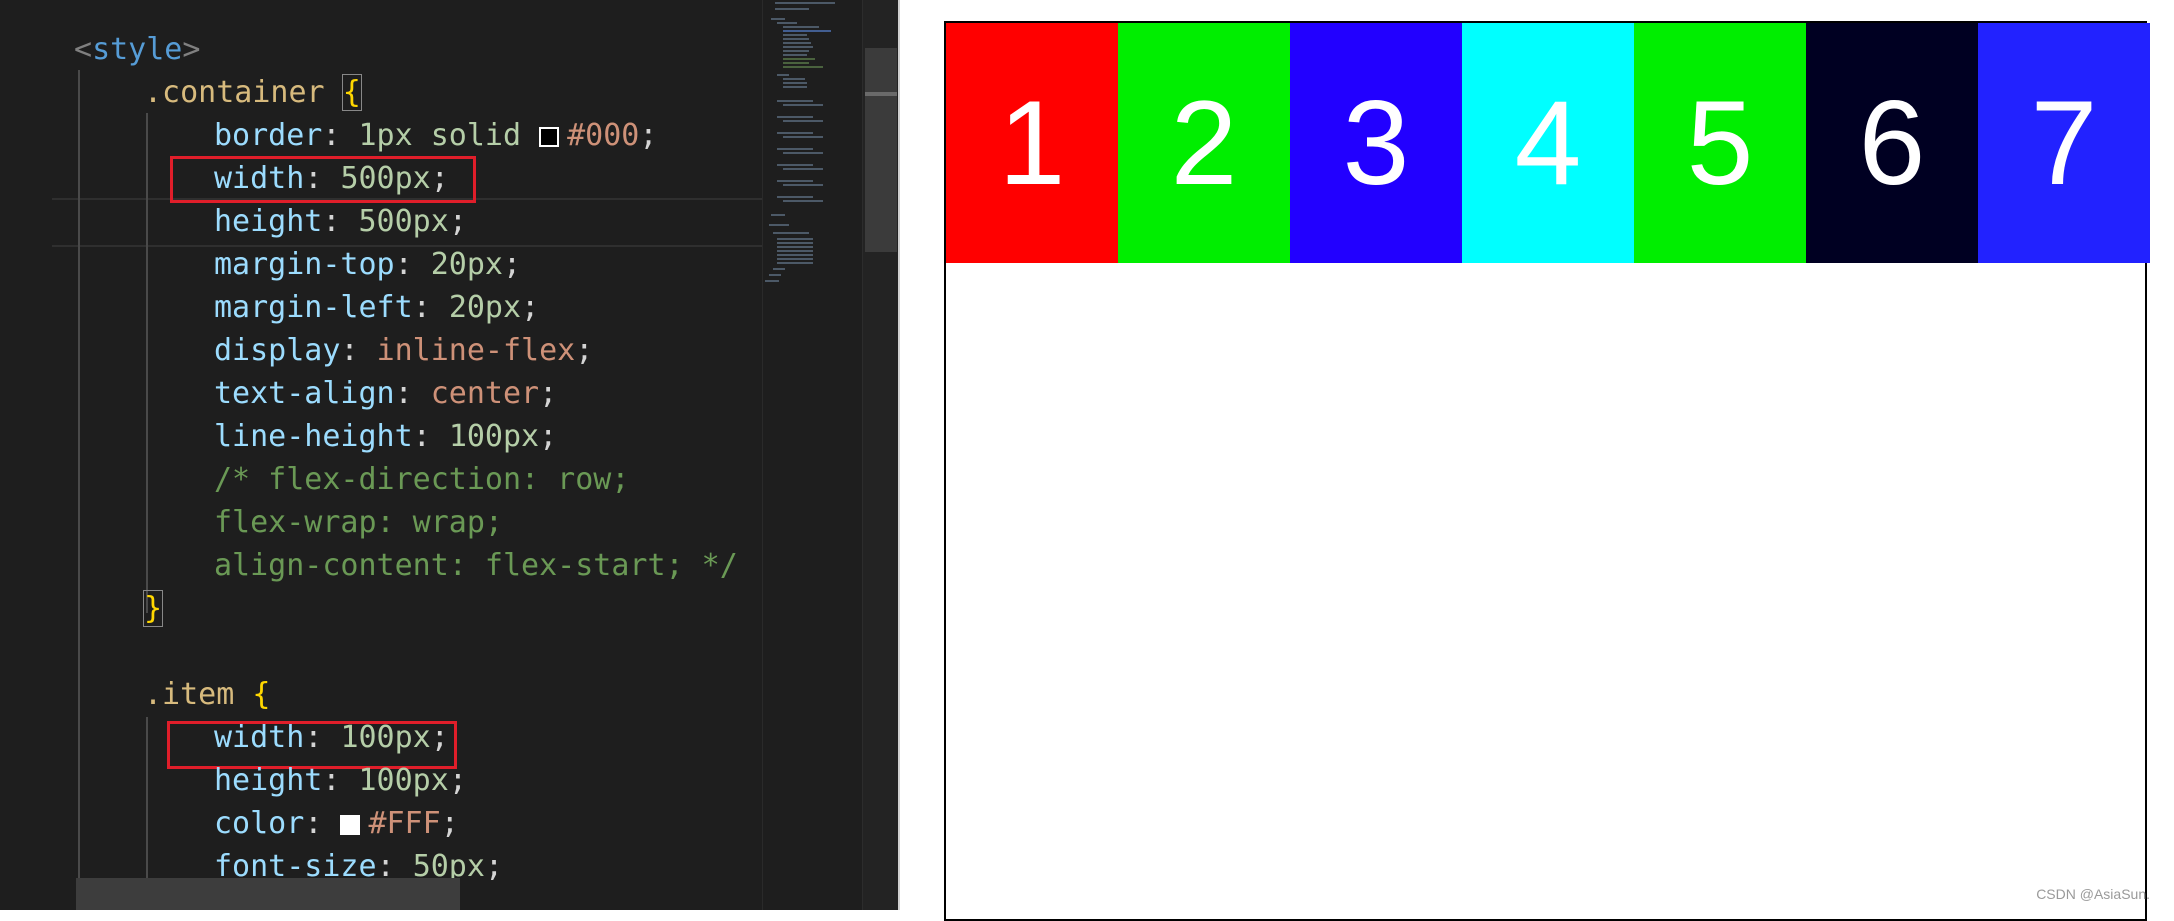 The width and height of the screenshot is (2174, 921). What do you see at coordinates (386, 436) in the screenshot?
I see `code-line-line-height: line-height: 100px;` at bounding box center [386, 436].